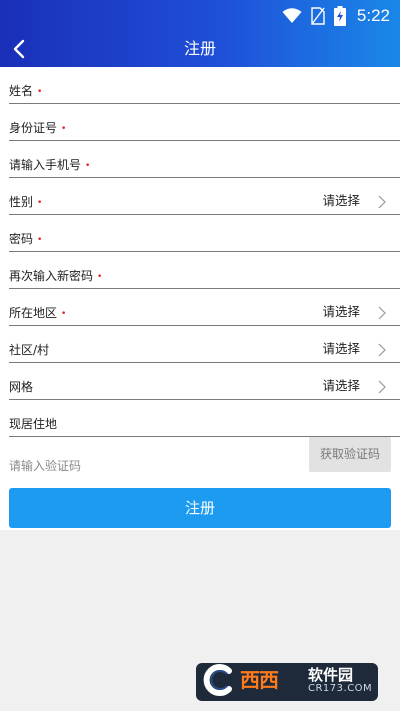 Image resolution: width=400 pixels, height=711 pixels. I want to click on watermark-logo: 西西 软件园 CR173.COM, so click(290, 682).